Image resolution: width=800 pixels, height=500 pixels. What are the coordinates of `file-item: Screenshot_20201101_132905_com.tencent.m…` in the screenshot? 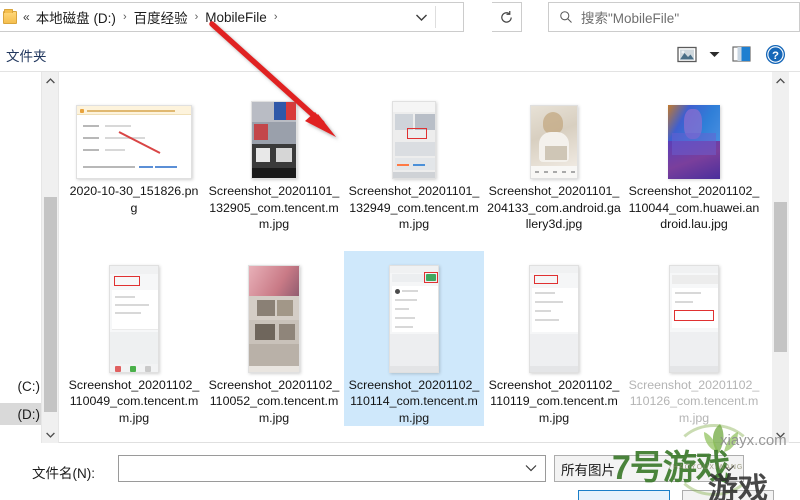 It's located at (274, 163).